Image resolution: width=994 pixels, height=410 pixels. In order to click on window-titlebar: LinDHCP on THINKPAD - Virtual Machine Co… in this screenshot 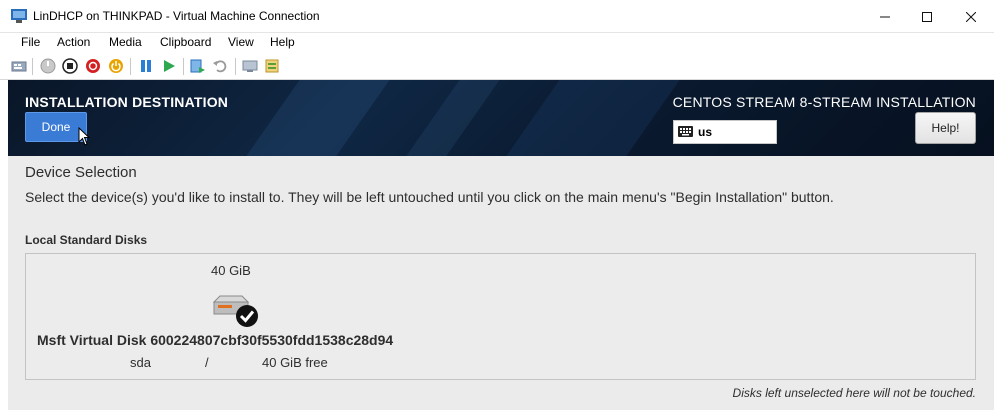, I will do `click(497, 16)`.